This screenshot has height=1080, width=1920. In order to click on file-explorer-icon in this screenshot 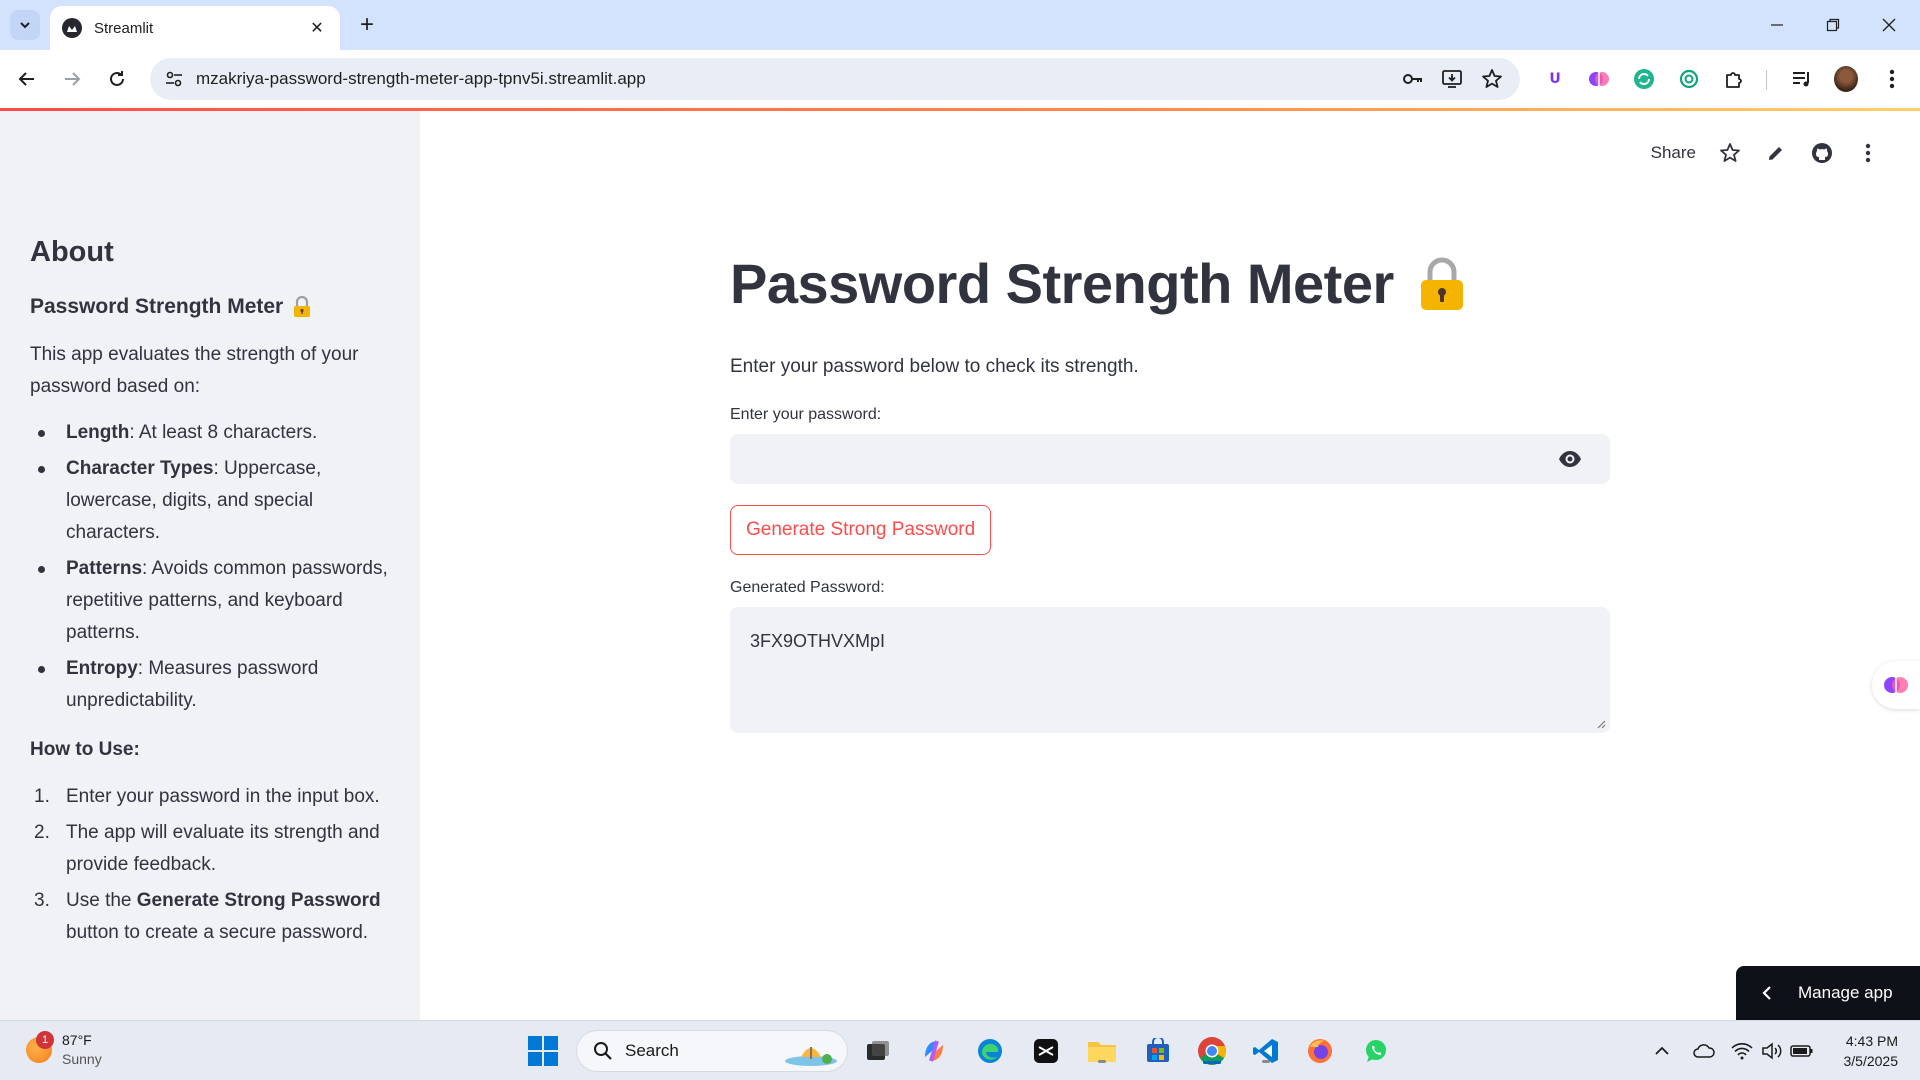, I will do `click(1102, 1051)`.